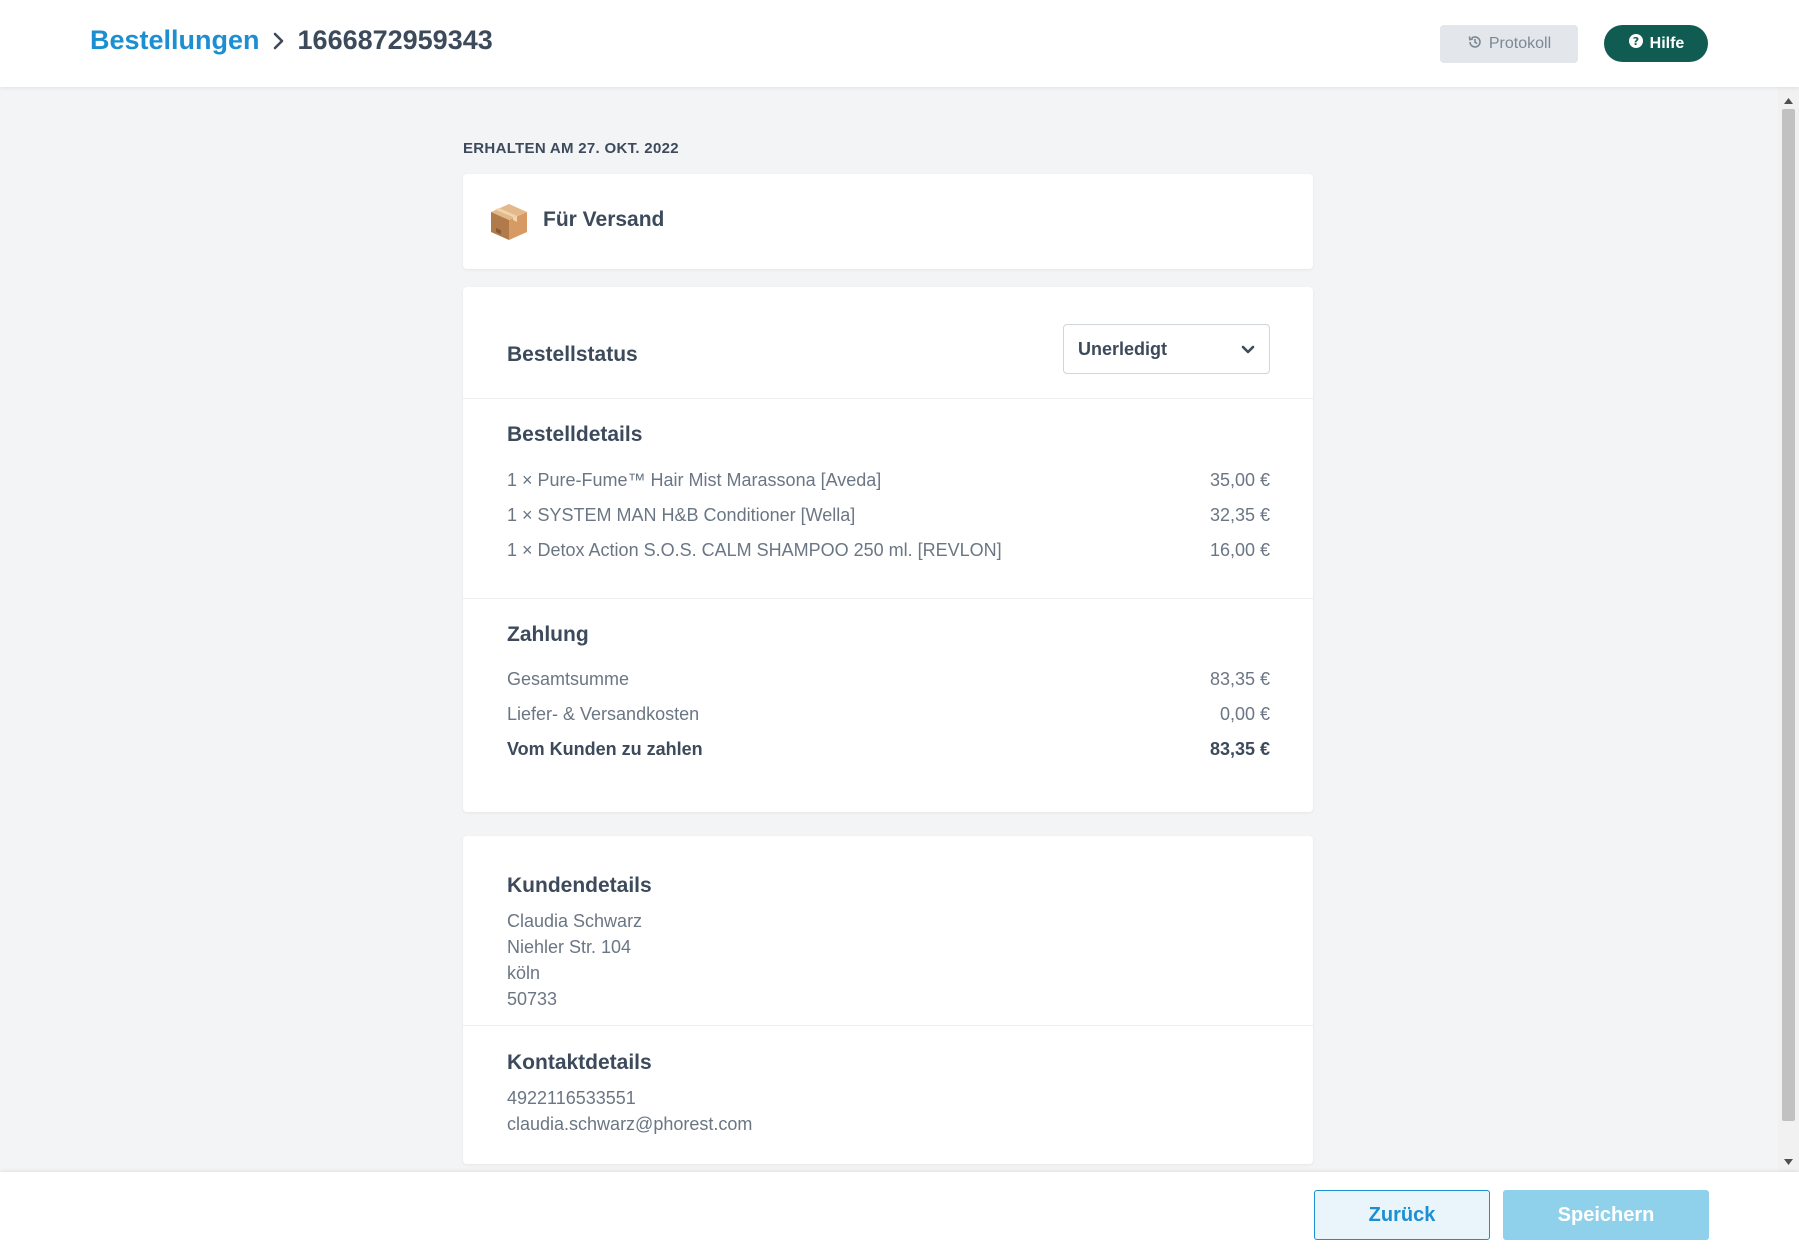  Describe the element at coordinates (532, 999) in the screenshot. I see `customer-zip: 50733` at that location.